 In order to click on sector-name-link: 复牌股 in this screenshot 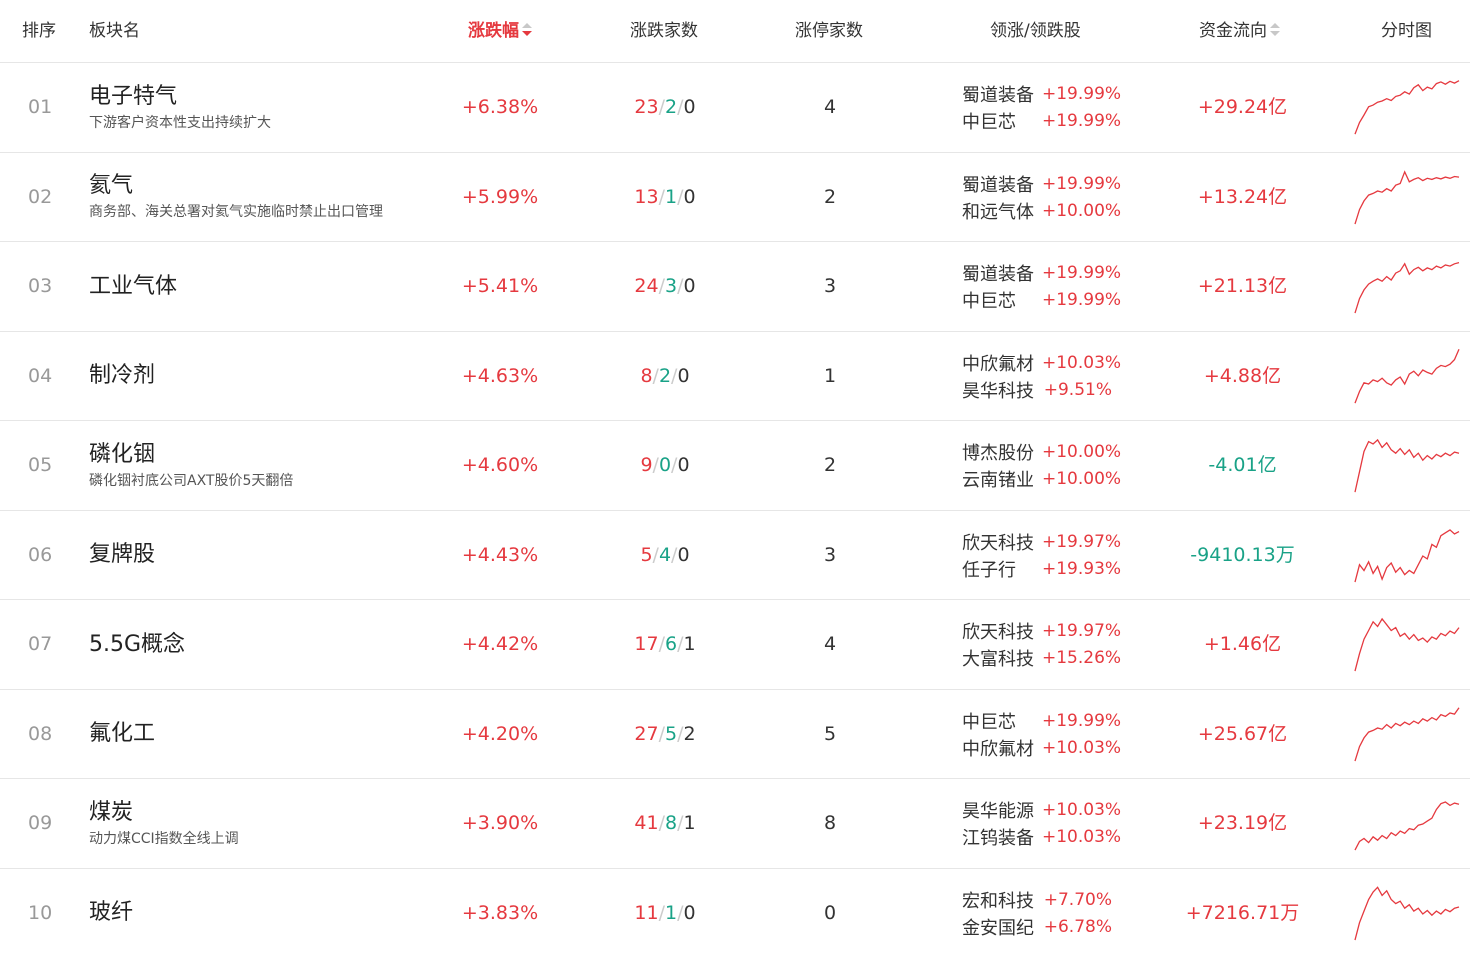, I will do `click(122, 555)`.